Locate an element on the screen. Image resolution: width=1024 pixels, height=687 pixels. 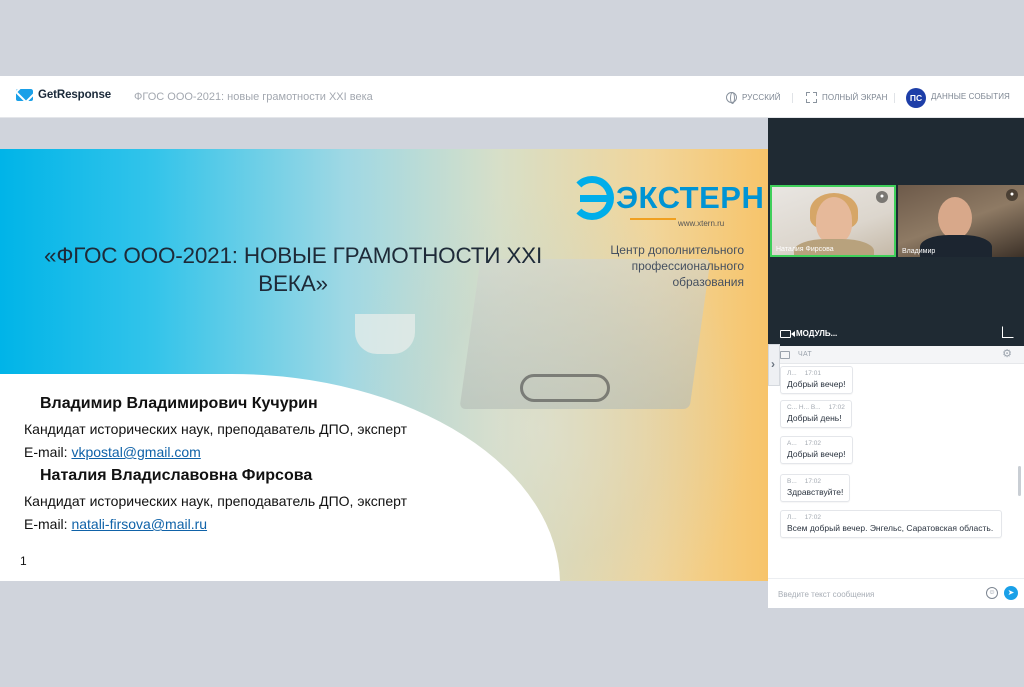
chat-message: В... 17:02 Здравствуйте! is located at coordinates (815, 488).